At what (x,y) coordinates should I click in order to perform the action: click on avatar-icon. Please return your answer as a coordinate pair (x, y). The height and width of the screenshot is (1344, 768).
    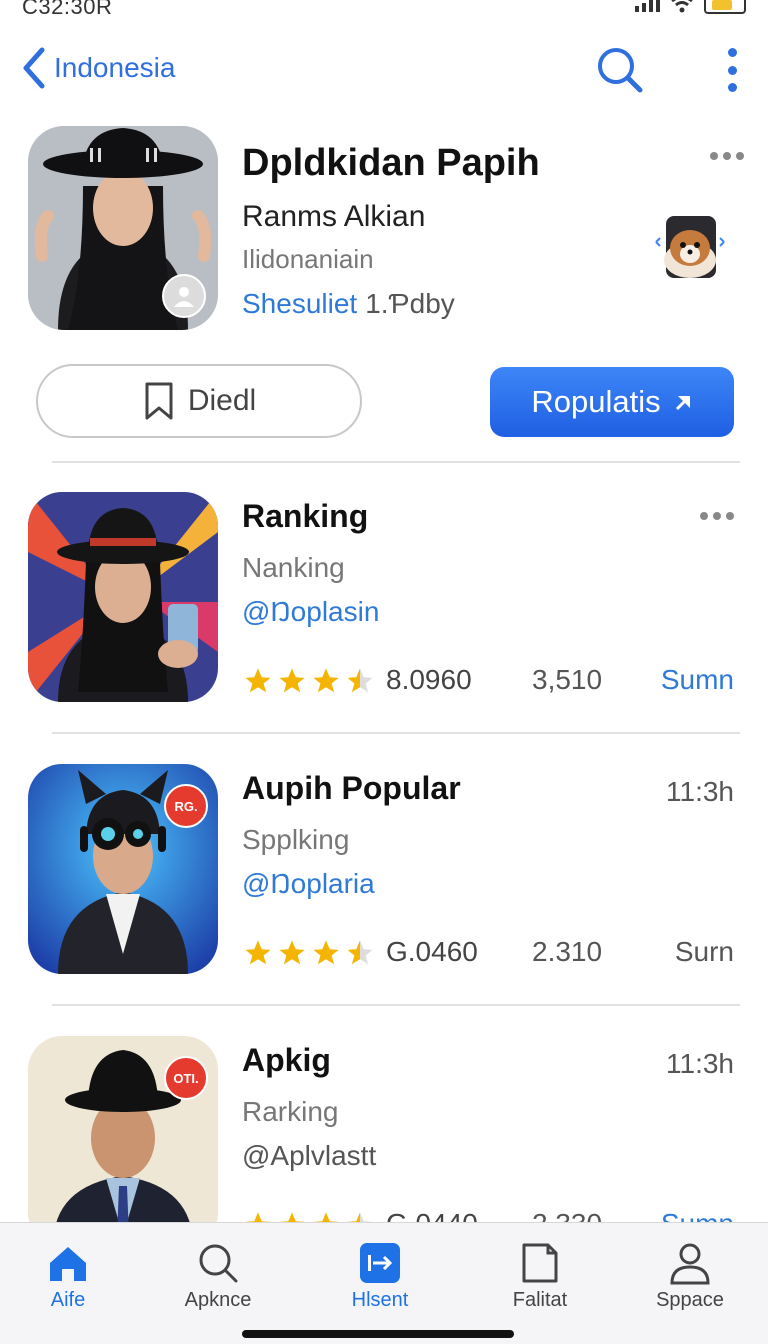
    Looking at the image, I should click on (184, 296).